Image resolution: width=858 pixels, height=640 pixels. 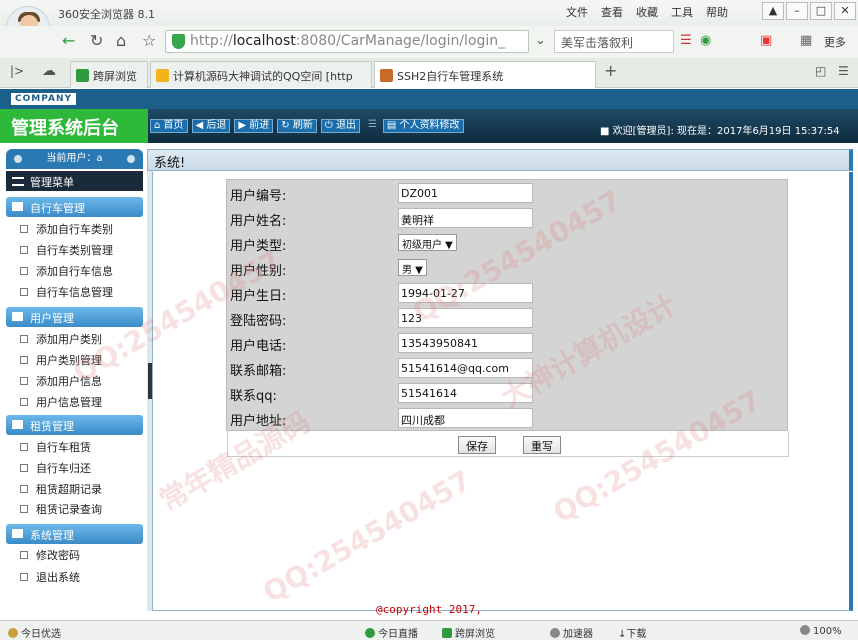 What do you see at coordinates (68, 40) in the screenshot?
I see `back-arrow-icon: ←` at bounding box center [68, 40].